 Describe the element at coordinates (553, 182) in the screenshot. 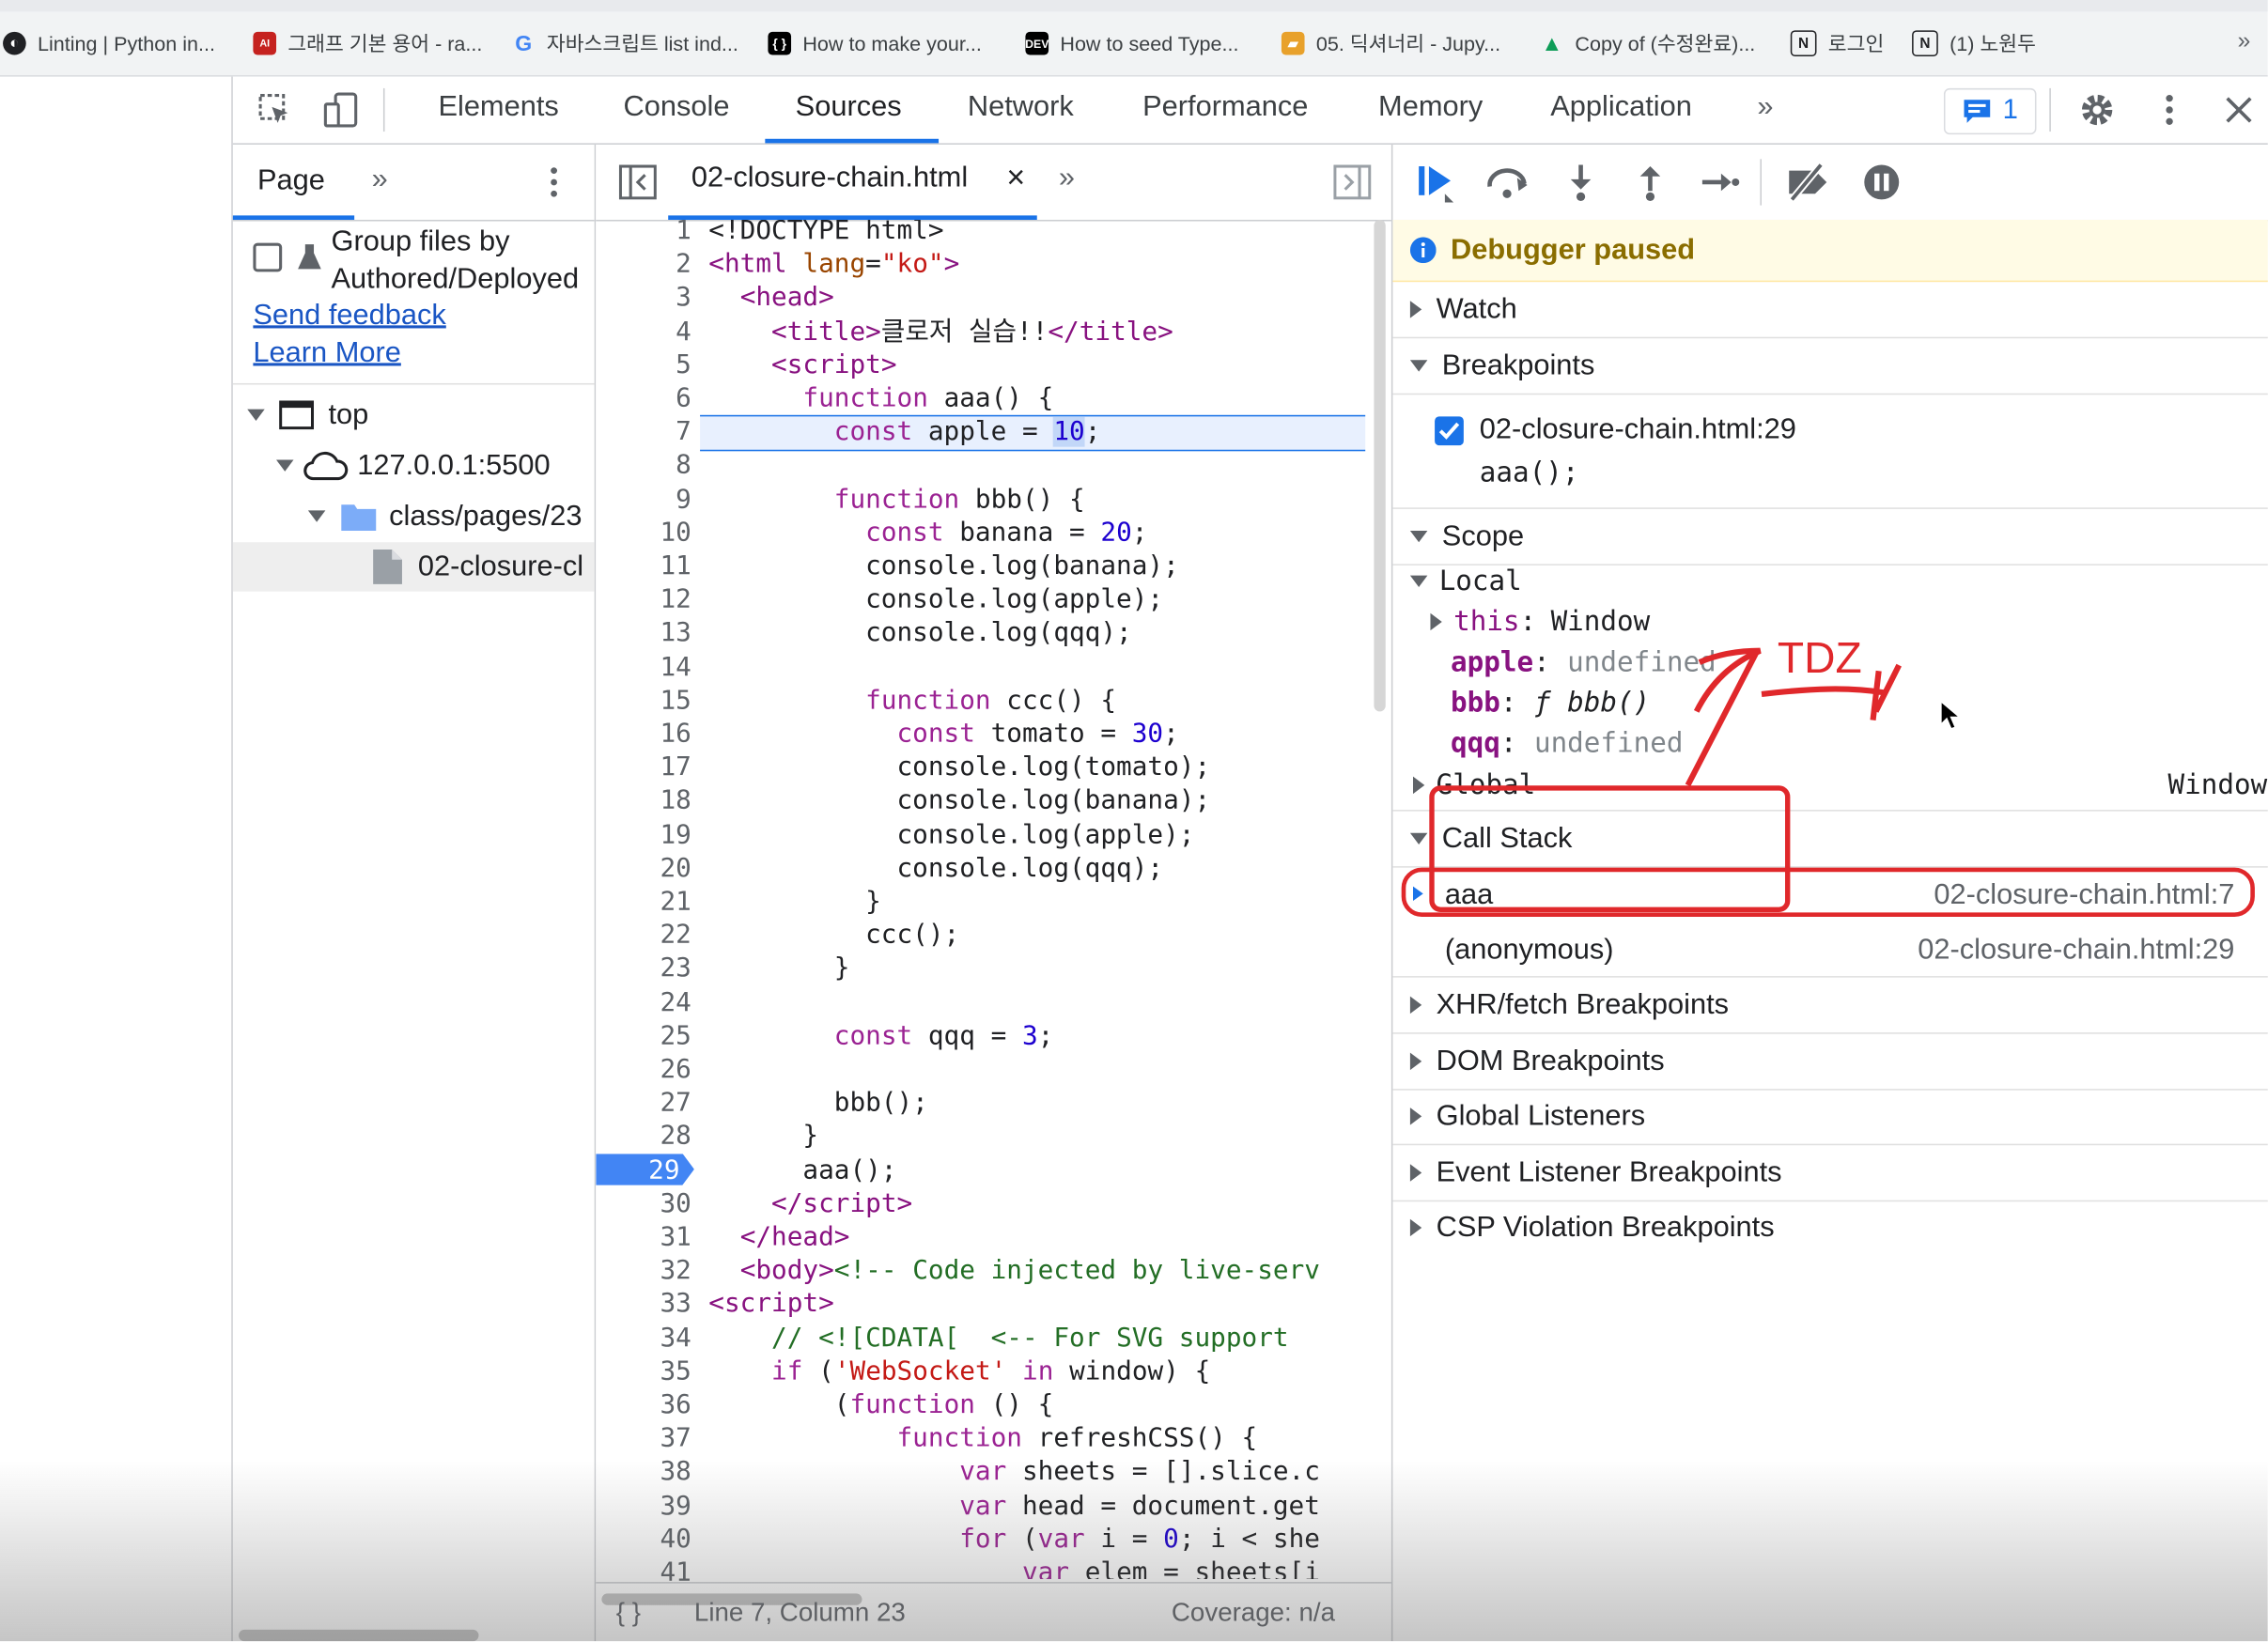

I see `navigator-menu-icon` at that location.